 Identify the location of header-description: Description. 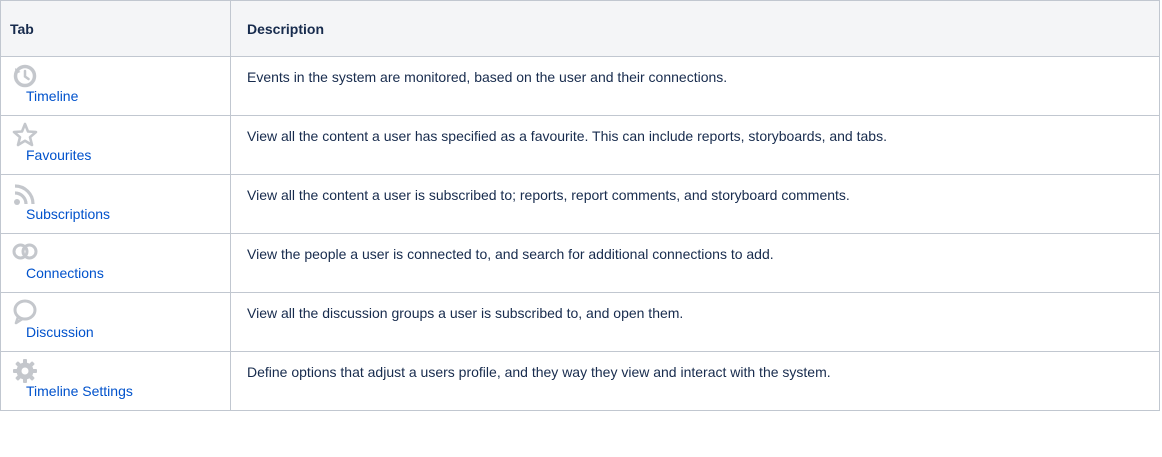
(695, 28).